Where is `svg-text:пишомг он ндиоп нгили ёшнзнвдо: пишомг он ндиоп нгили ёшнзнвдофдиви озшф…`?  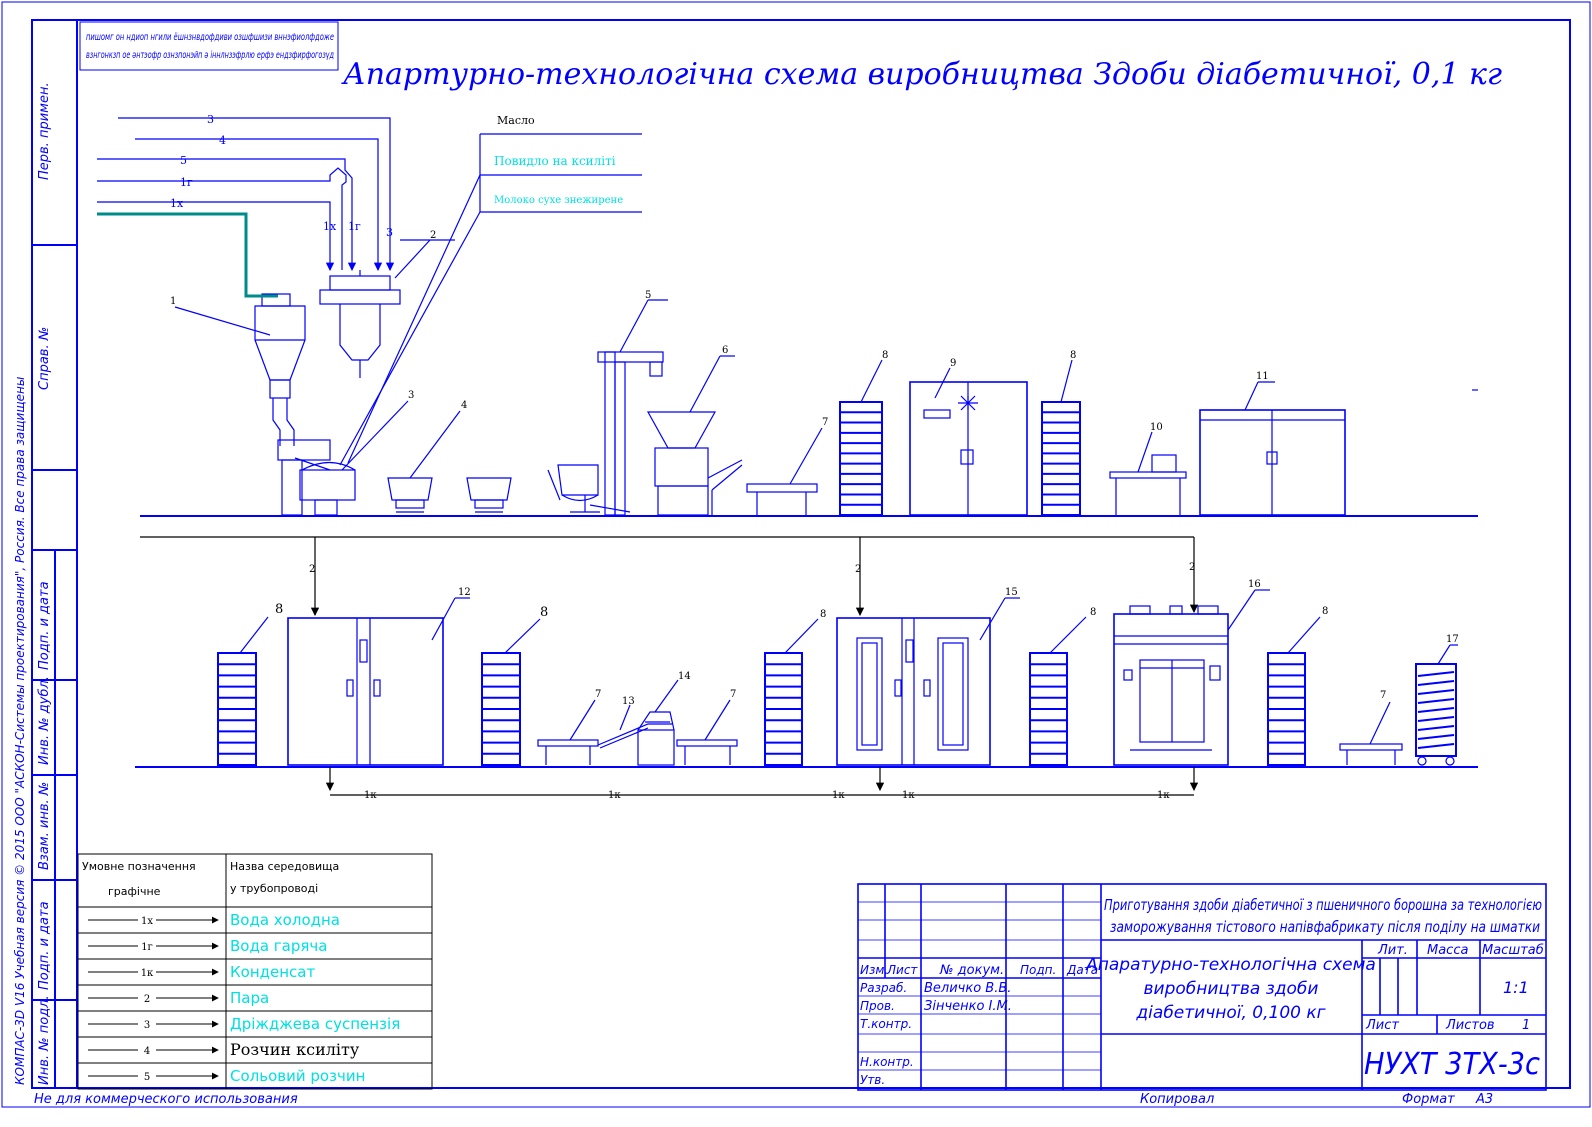
svg-text:пишомг он ндиоп нгили ёшнзнвдо: пишомг он ндиоп нгили ёшнзнвдофдиви озшф… is located at coordinates (210, 37).